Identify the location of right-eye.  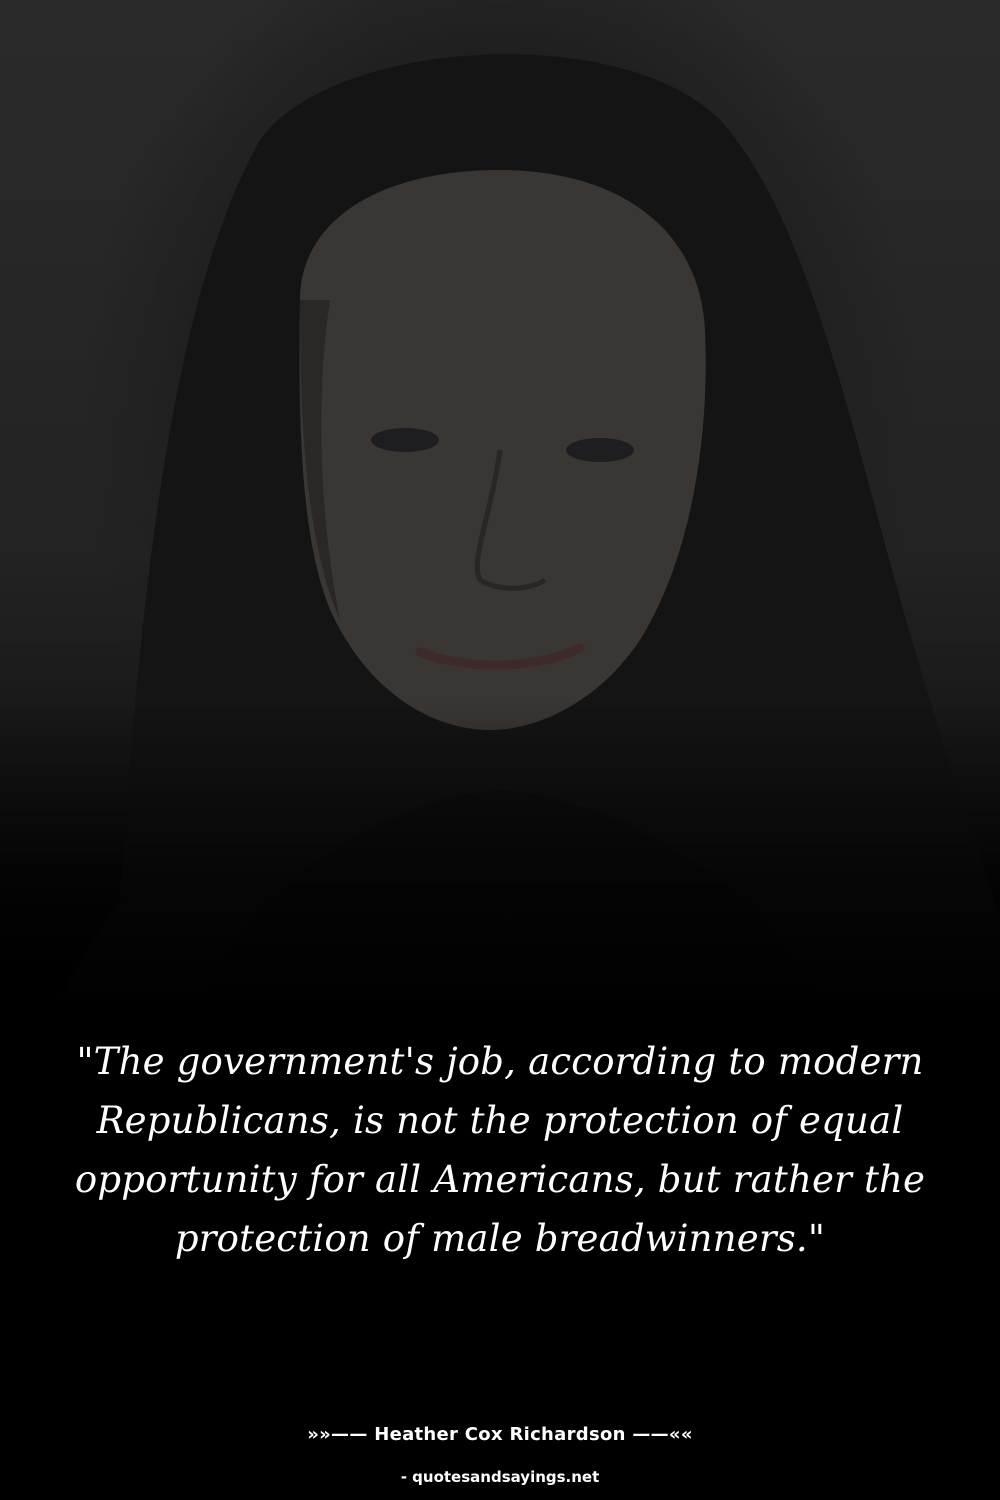
(600, 450).